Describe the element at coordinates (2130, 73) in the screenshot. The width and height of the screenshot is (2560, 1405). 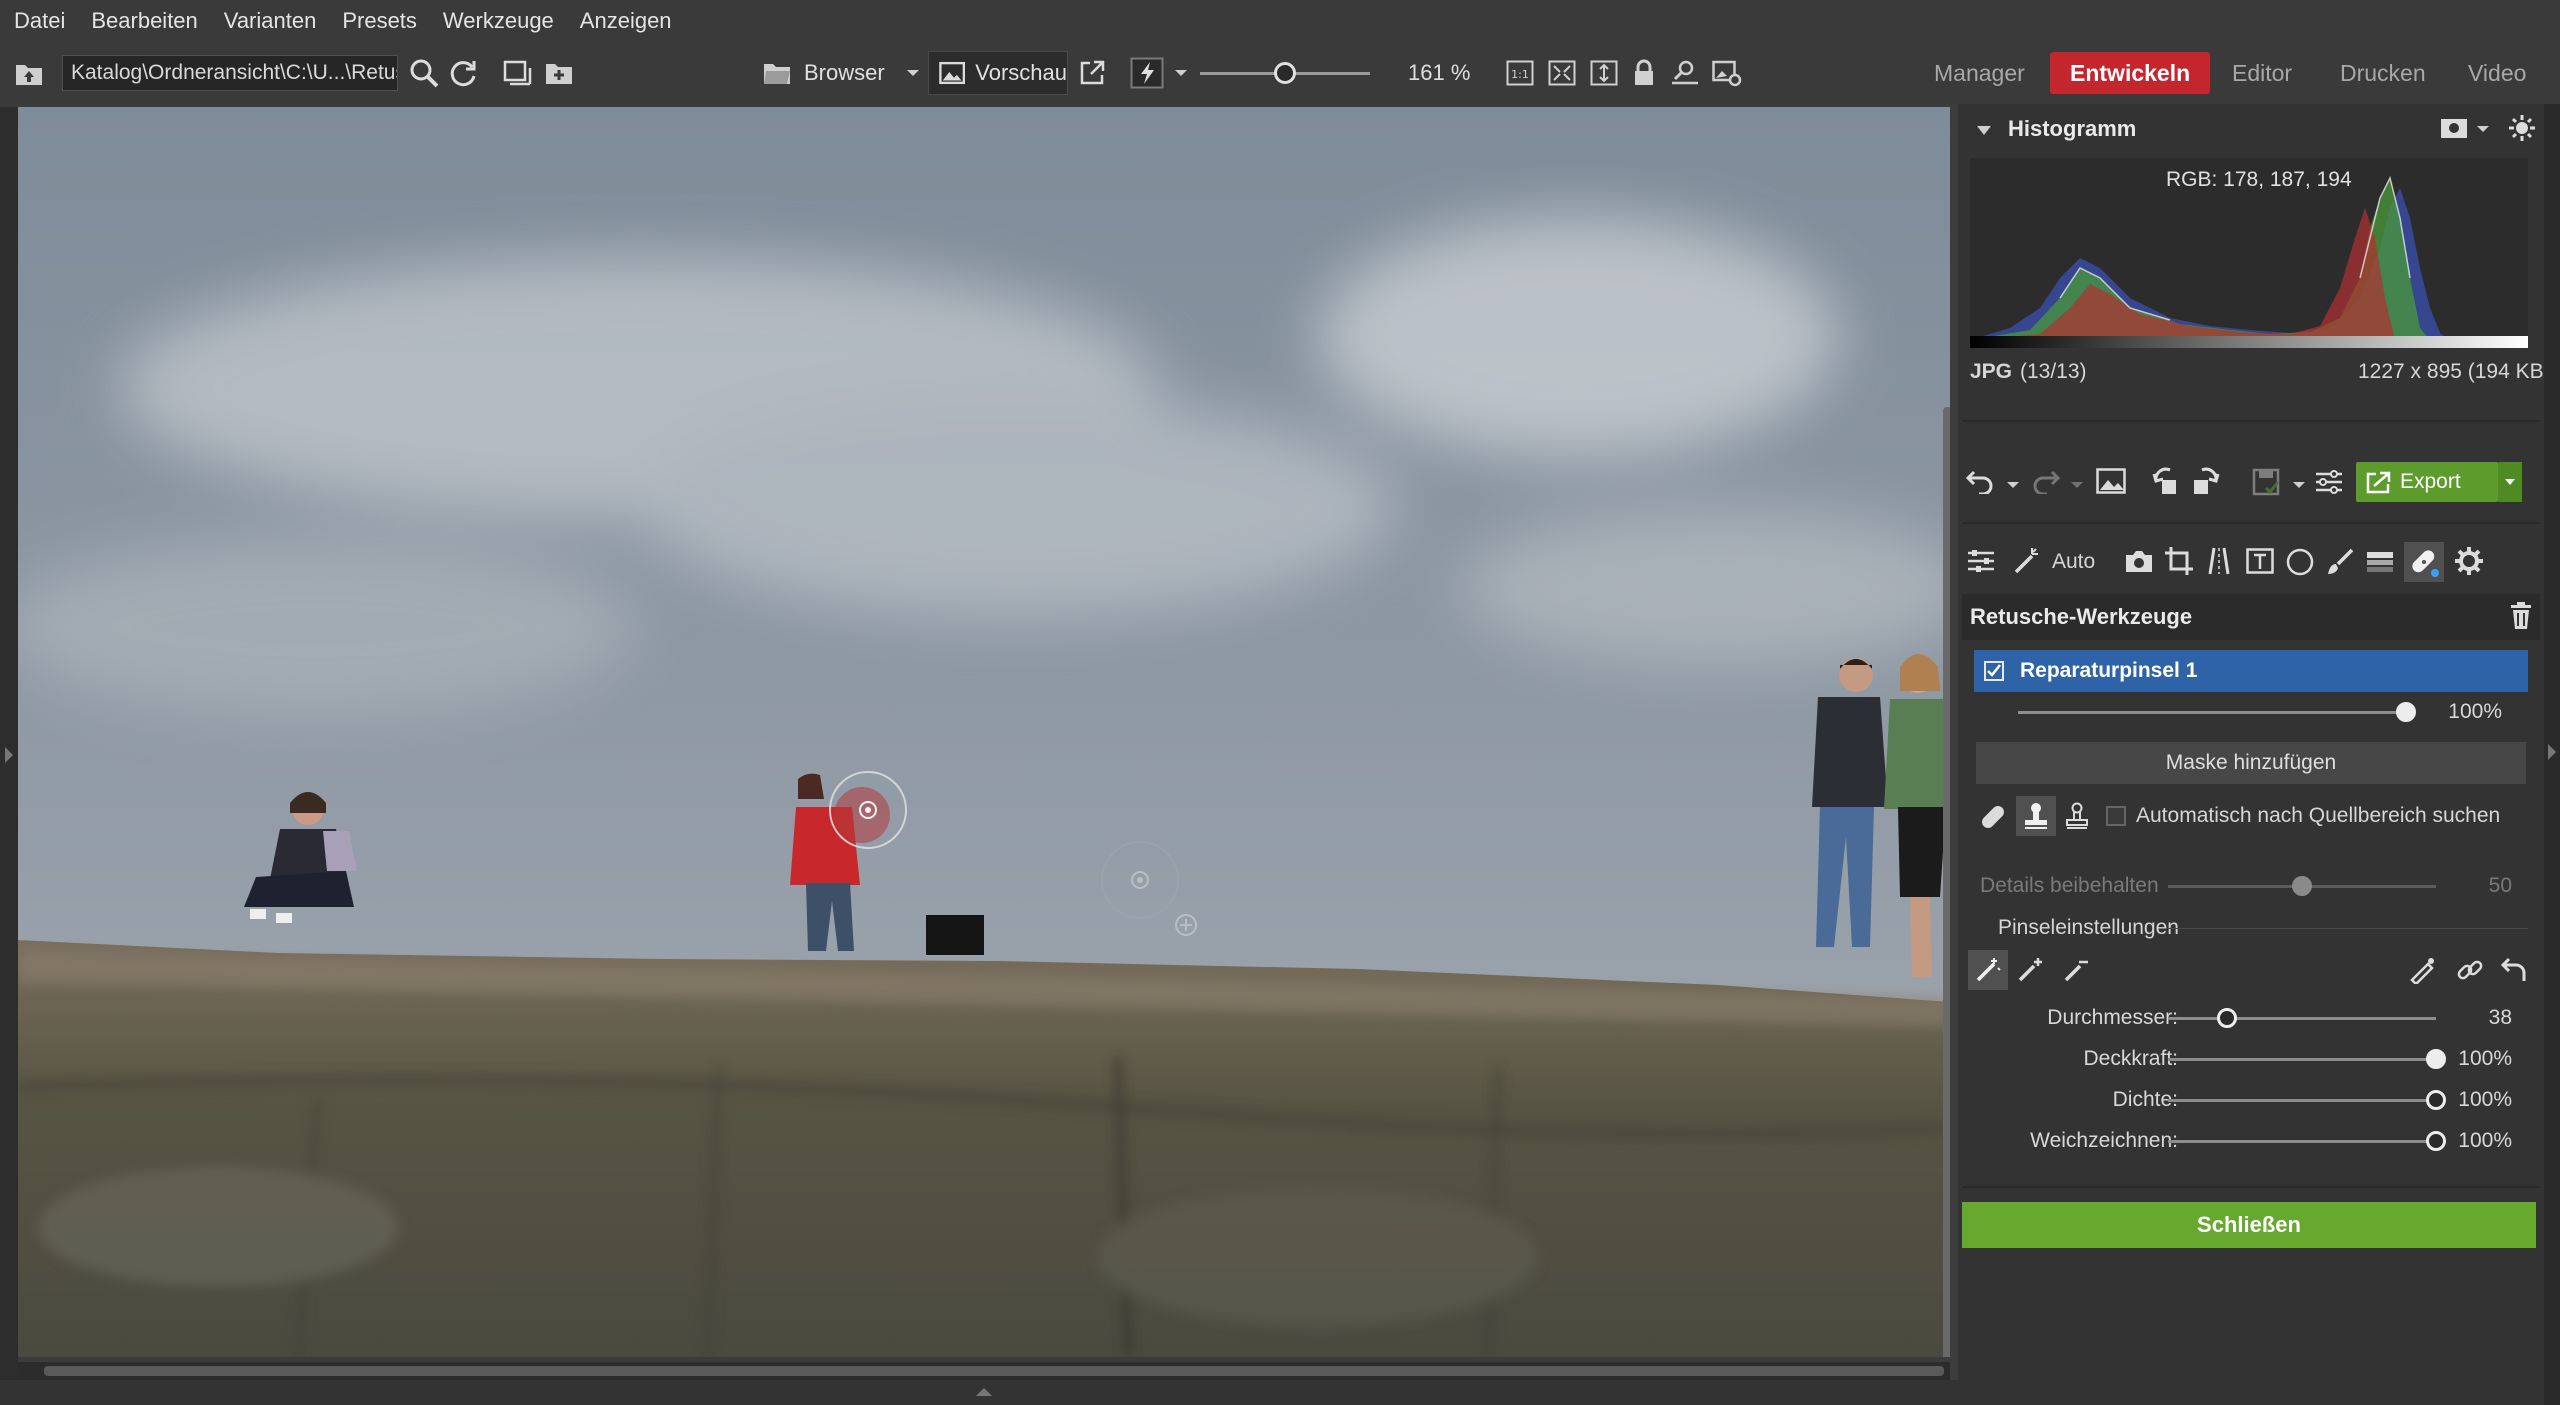
I see `tab-entwickeln: Entwickeln` at that location.